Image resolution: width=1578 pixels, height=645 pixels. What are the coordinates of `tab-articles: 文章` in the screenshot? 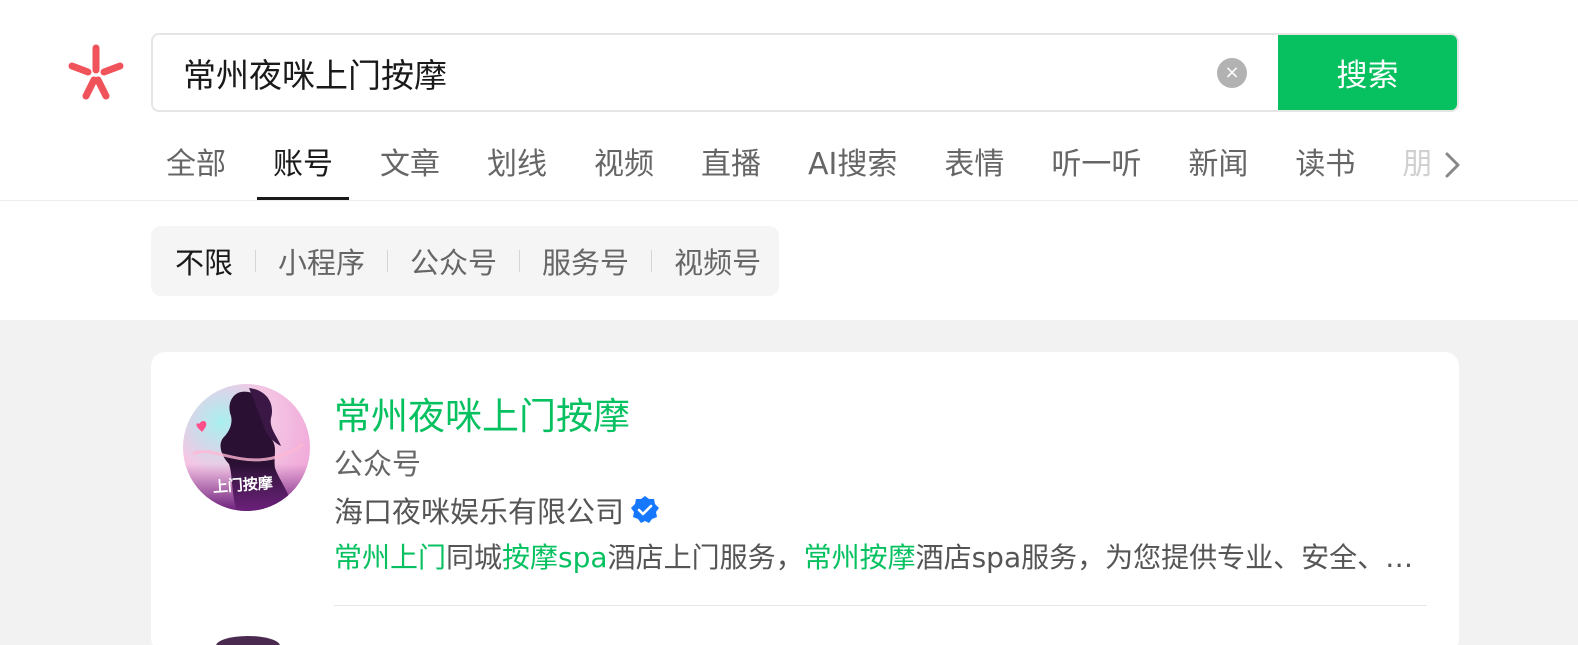 It's located at (410, 170).